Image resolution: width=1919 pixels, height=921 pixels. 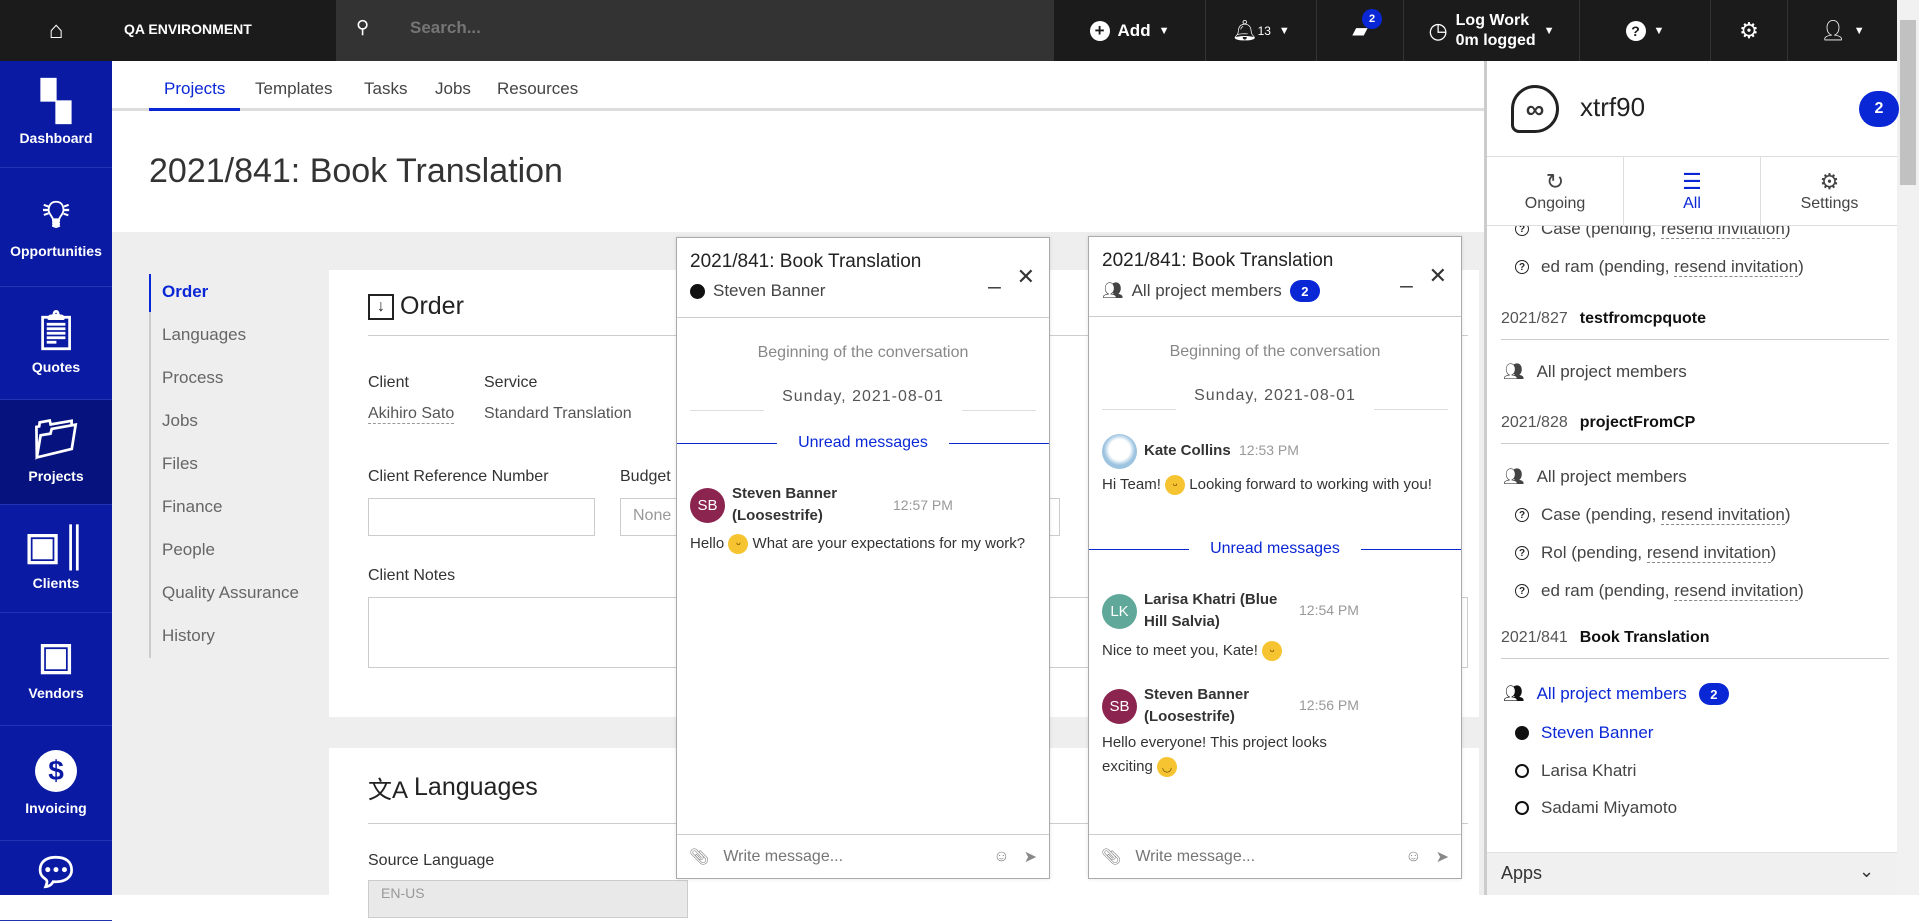 What do you see at coordinates (1594, 552) in the screenshot?
I see `member-status: Rol (pending,` at bounding box center [1594, 552].